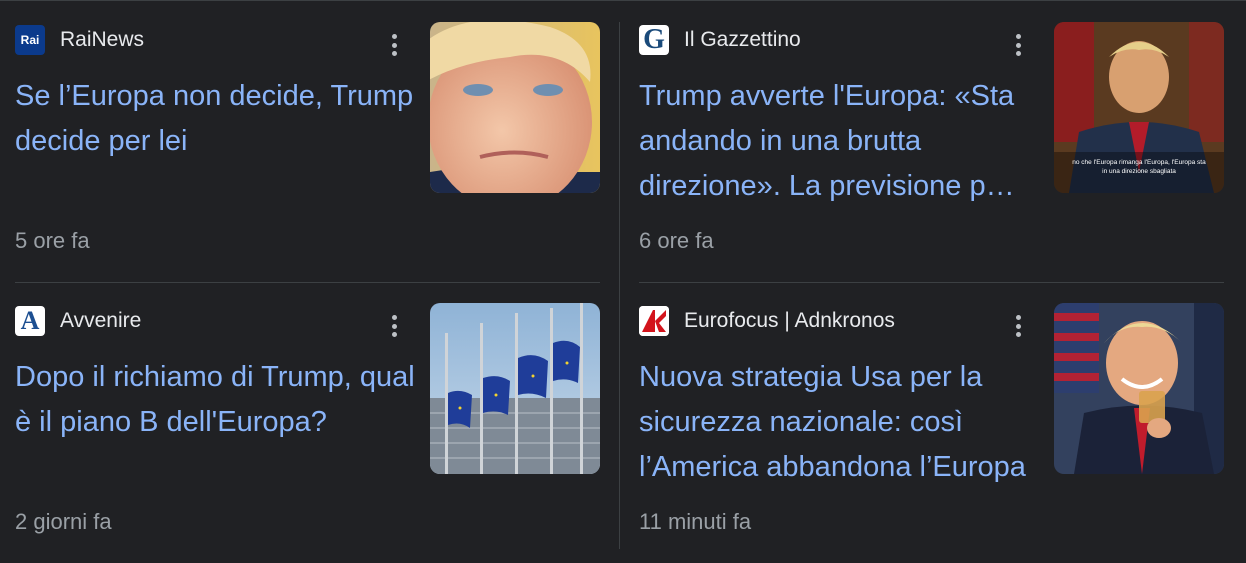  Describe the element at coordinates (101, 320) in the screenshot. I see `source-name: Avvenire` at that location.